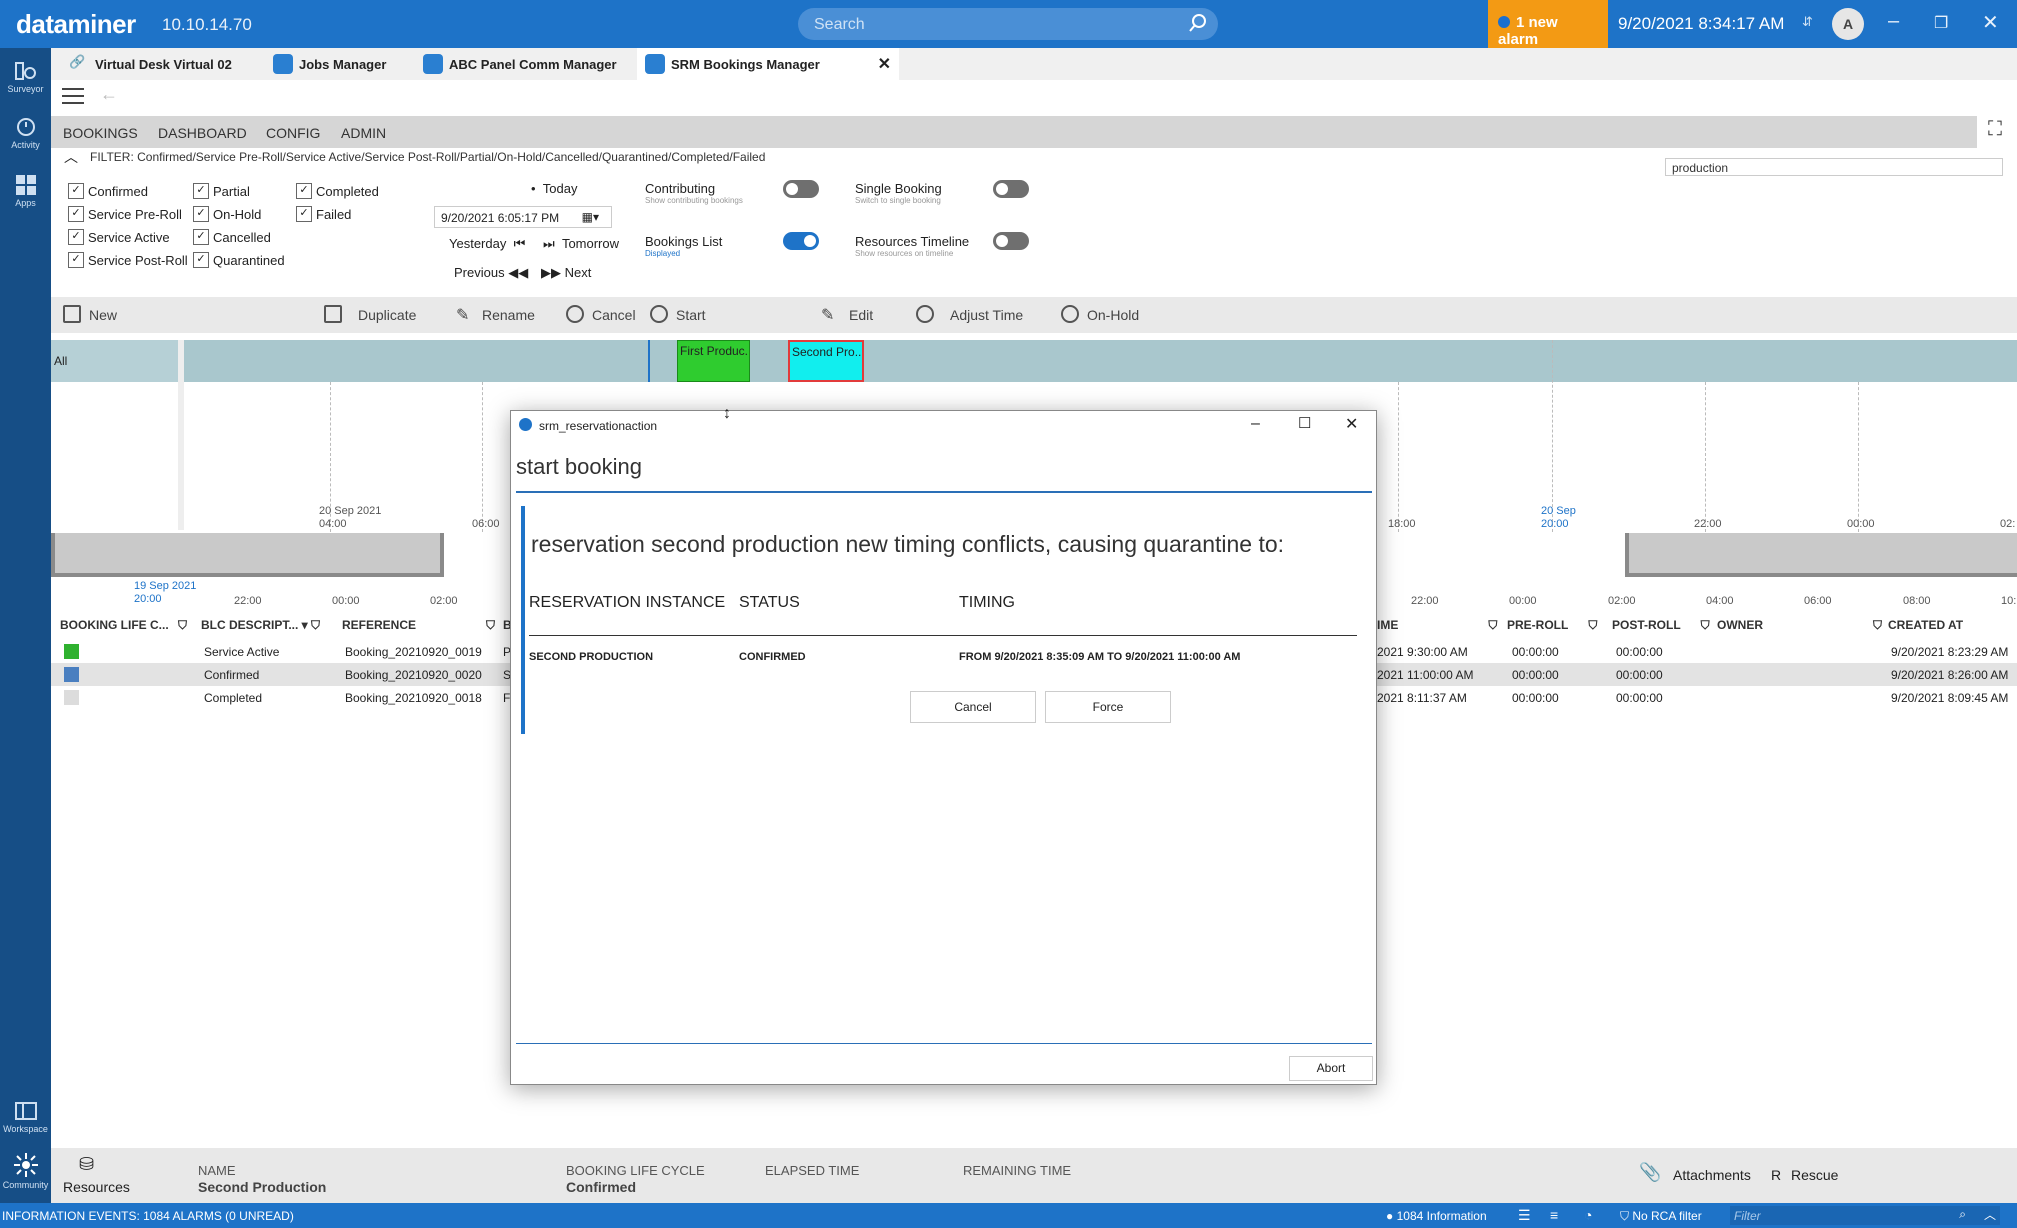  What do you see at coordinates (418, 625) in the screenshot?
I see `col-reference: REFERENCE ⛉` at bounding box center [418, 625].